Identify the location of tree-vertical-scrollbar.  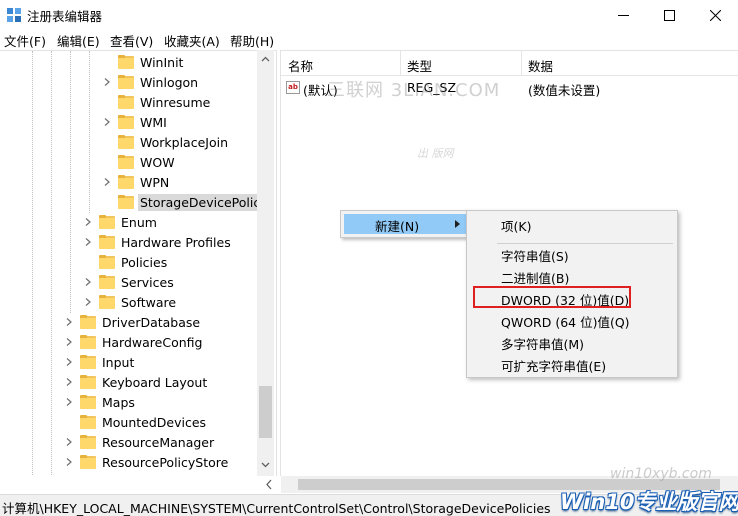
(265, 263).